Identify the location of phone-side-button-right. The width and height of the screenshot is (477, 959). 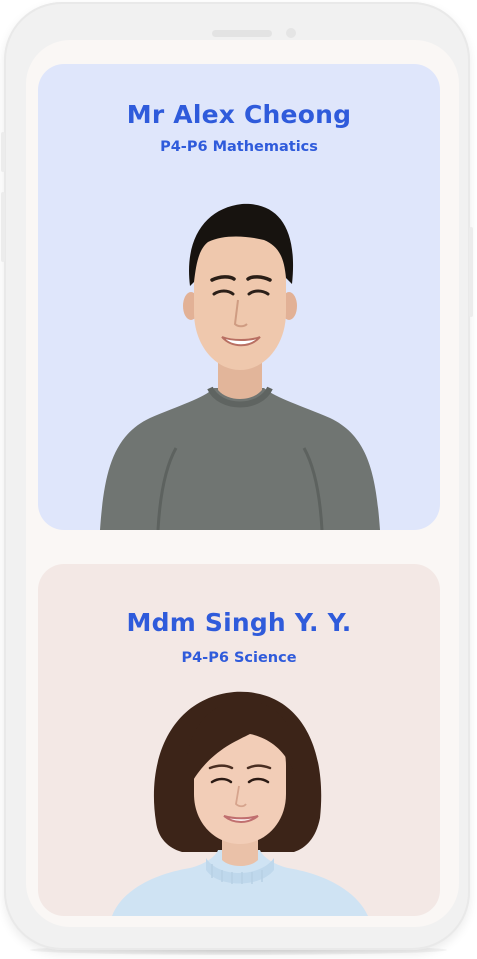
(471, 272).